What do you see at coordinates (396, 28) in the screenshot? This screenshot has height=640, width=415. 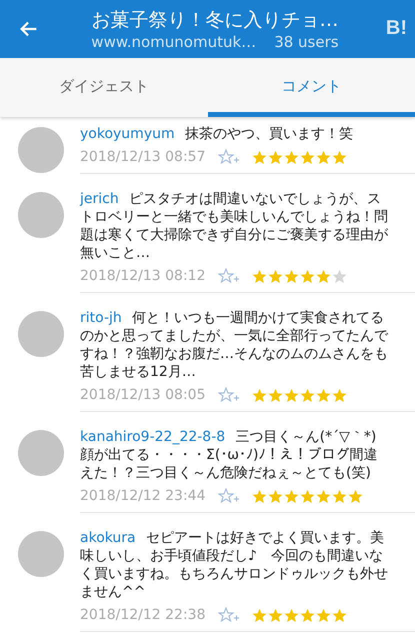 I see `bookmark-logo: B!` at bounding box center [396, 28].